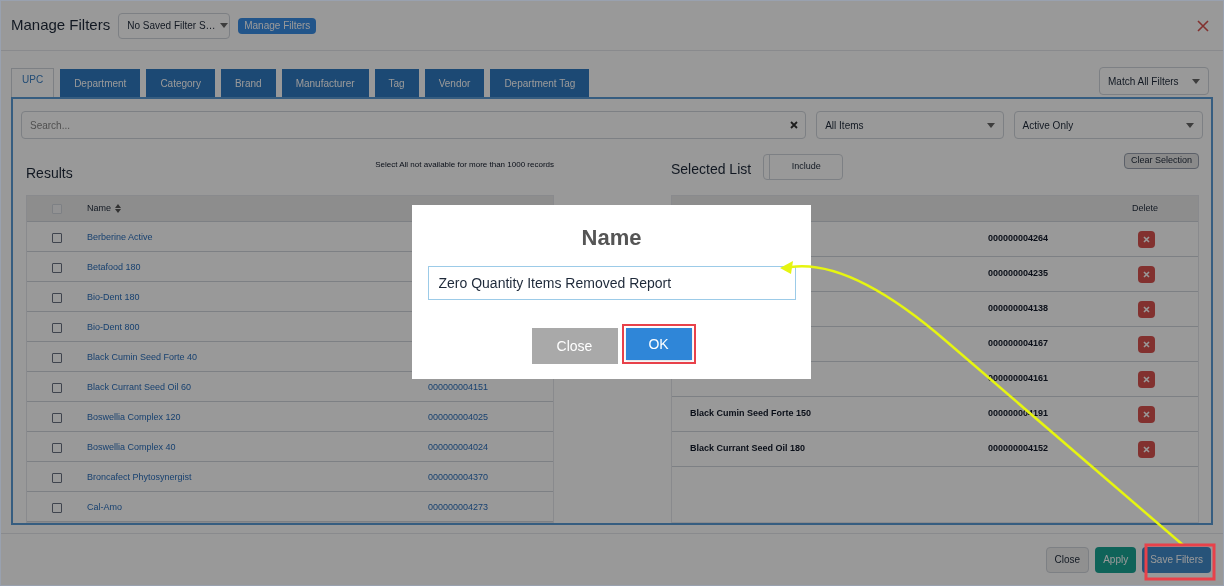  Describe the element at coordinates (180, 83) in the screenshot. I see `filter-tab: Category` at that location.